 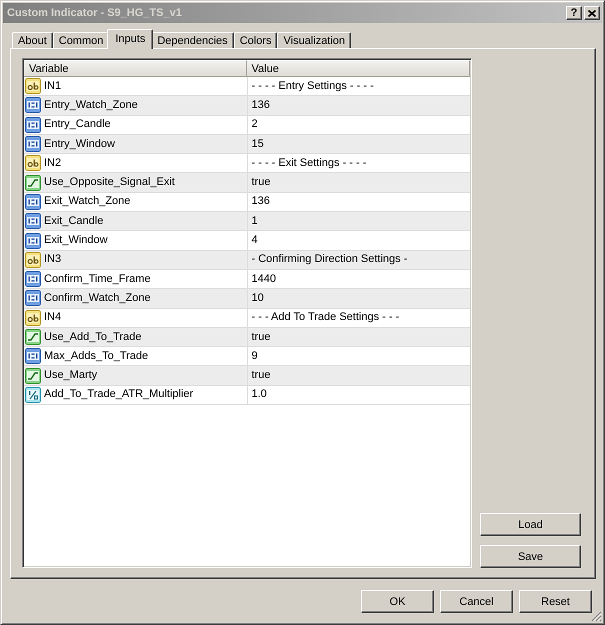 What do you see at coordinates (256, 40) in the screenshot?
I see `tab: Colors` at bounding box center [256, 40].